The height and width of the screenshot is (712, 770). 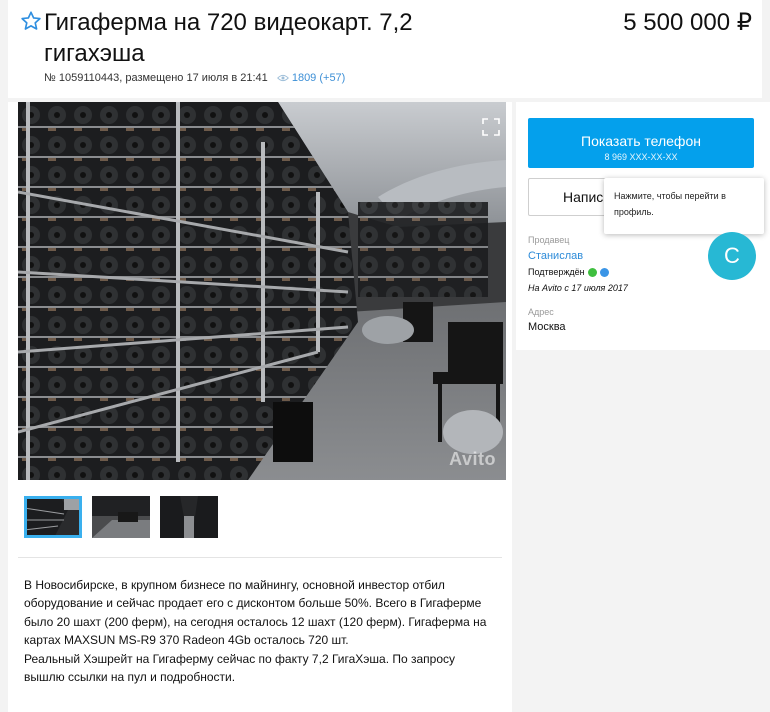 I want to click on seller-avatar: С, so click(x=732, y=256).